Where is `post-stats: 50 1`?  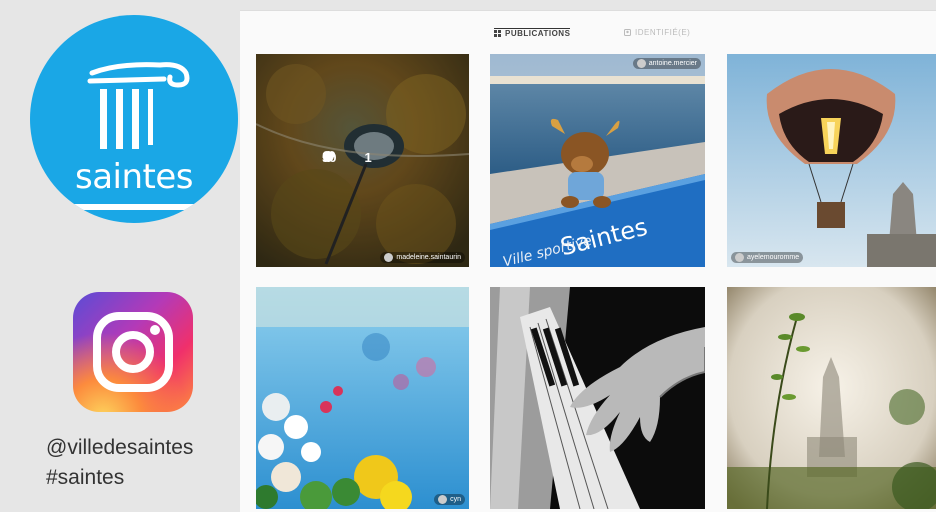 post-stats: 50 1 is located at coordinates (347, 157).